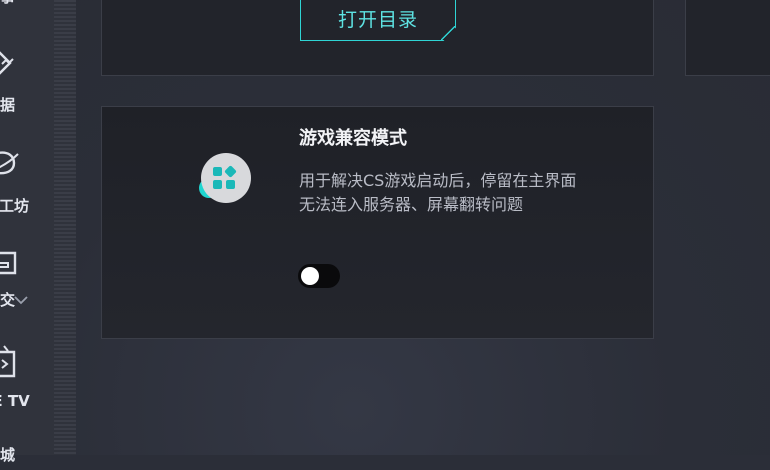 Image resolution: width=770 pixels, height=470 pixels. I want to click on chat-icon, so click(8, 263).